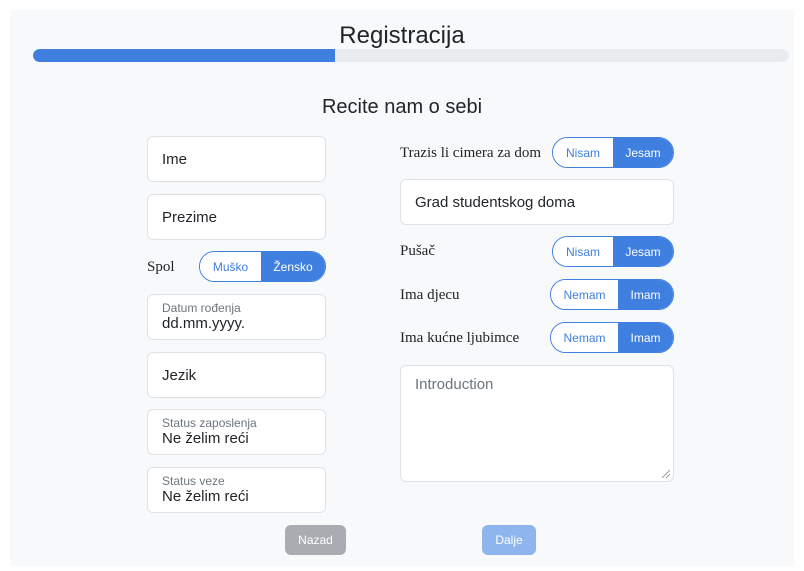 This screenshot has height=571, width=804. Describe the element at coordinates (583, 152) in the screenshot. I see `roommate-option-no: Nisam` at that location.